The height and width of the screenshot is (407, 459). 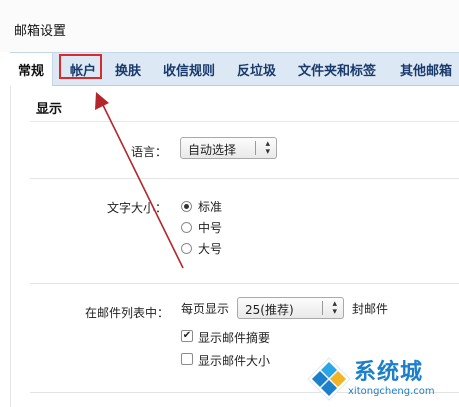 I want to click on watermark: 系统城 xitongcheng.com, so click(x=382, y=379).